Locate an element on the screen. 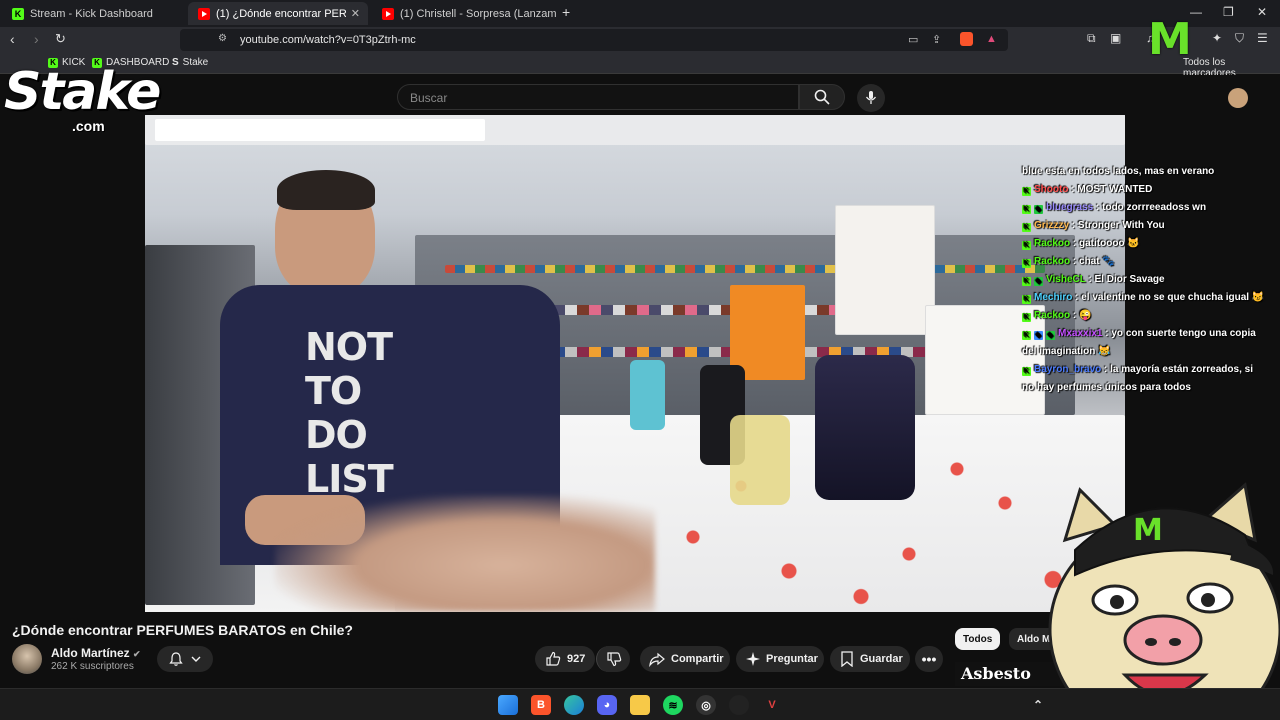 The image size is (1280, 720). channel-avatar is located at coordinates (27, 659).